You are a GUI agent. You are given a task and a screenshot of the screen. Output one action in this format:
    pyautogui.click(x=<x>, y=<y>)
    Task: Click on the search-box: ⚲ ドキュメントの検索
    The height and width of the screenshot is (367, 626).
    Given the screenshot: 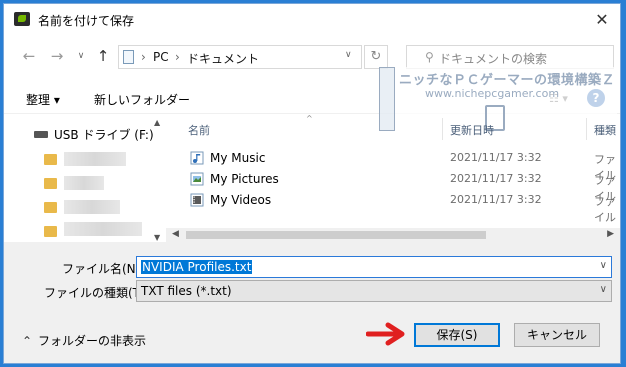 What is the action you would take?
    pyautogui.click(x=510, y=57)
    